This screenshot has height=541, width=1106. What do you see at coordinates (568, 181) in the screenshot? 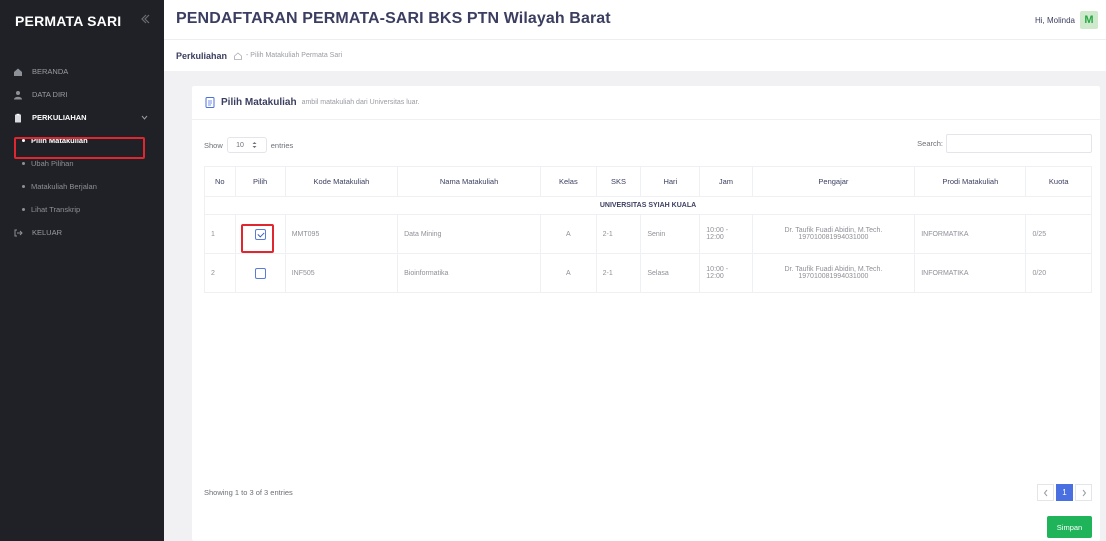
I see `column-header: Kelas` at bounding box center [568, 181].